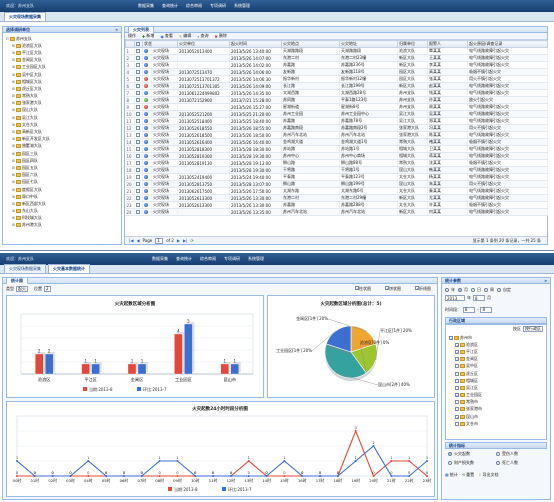 The width and height of the screenshot is (554, 502). Describe the element at coordinates (146, 6) in the screenshot. I see `nav-item-data-collection: 数据采集` at that location.